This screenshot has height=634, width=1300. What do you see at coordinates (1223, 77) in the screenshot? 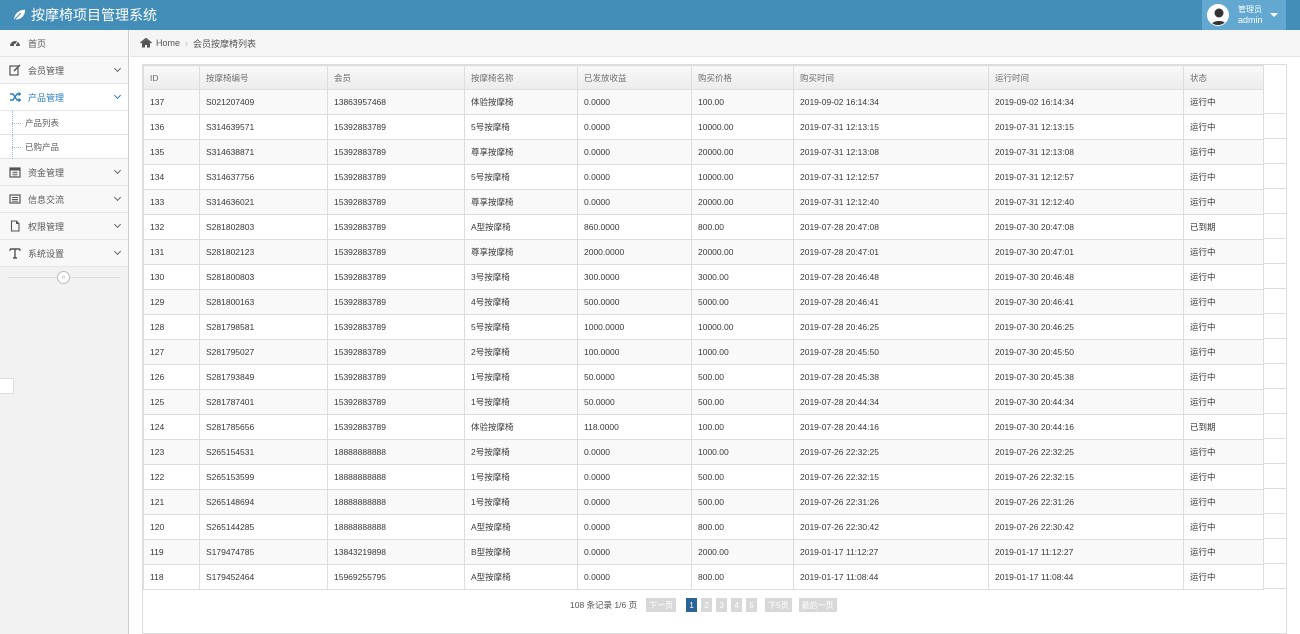
I see `column-header-status: 状态` at bounding box center [1223, 77].